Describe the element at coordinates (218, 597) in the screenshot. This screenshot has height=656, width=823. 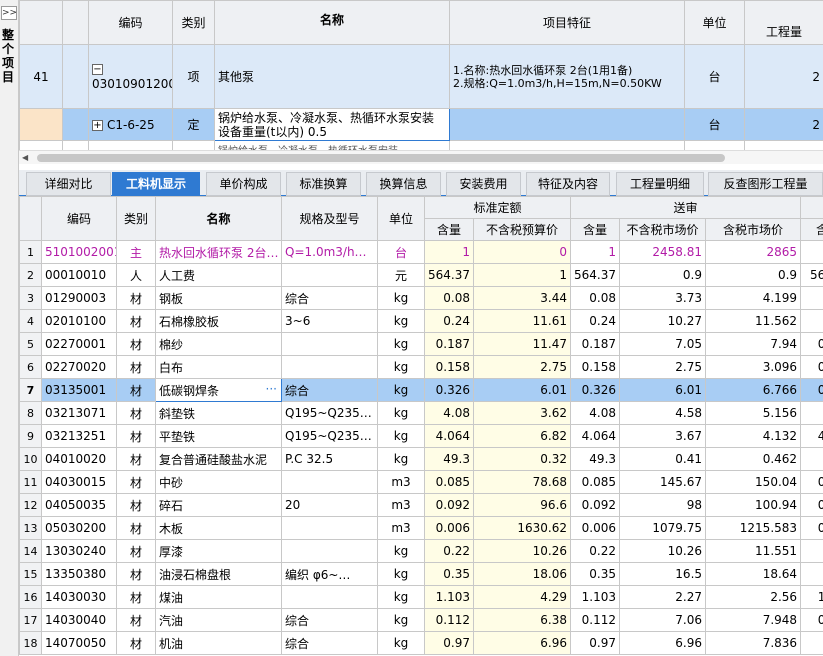
I see `row-name: 煤油` at that location.